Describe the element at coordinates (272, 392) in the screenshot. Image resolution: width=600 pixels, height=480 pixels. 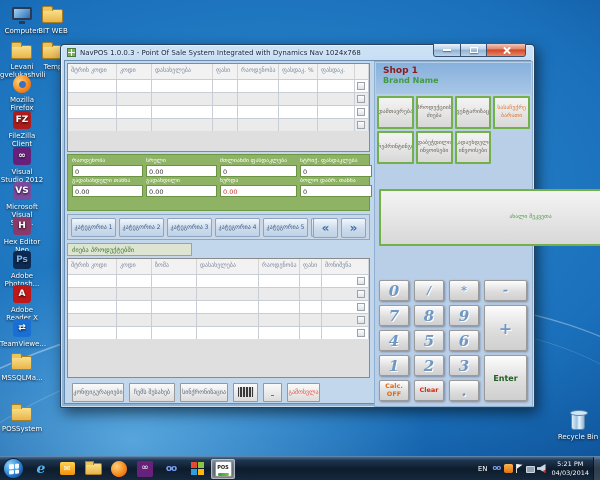
I see `underscore-button: _` at that location.